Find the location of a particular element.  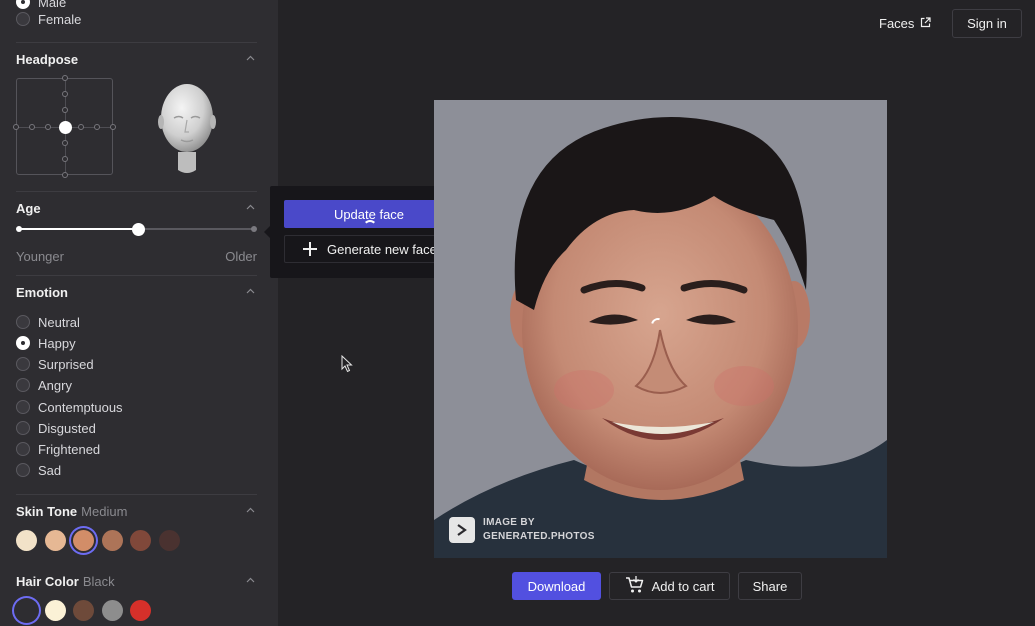

slider-max-dot is located at coordinates (254, 229).